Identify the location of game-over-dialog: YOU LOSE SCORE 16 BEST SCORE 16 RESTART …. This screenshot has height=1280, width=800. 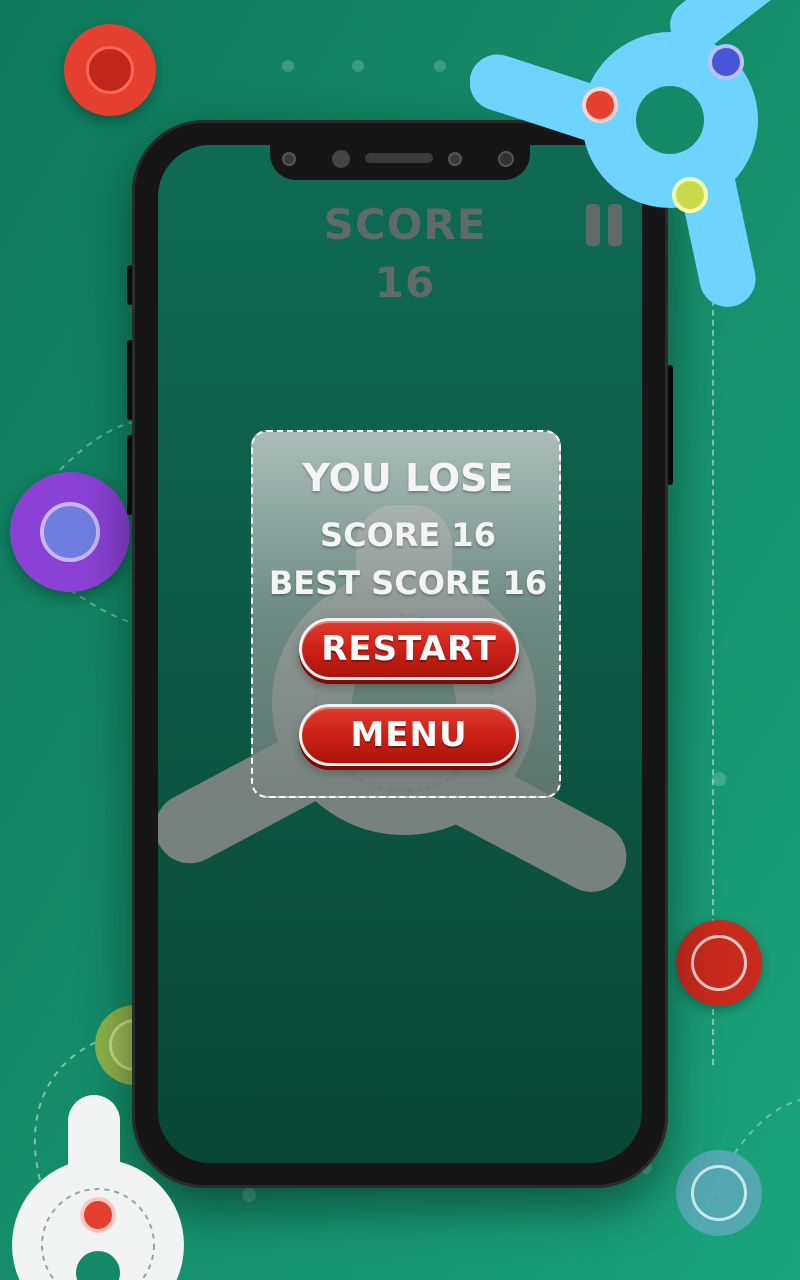
(406, 614).